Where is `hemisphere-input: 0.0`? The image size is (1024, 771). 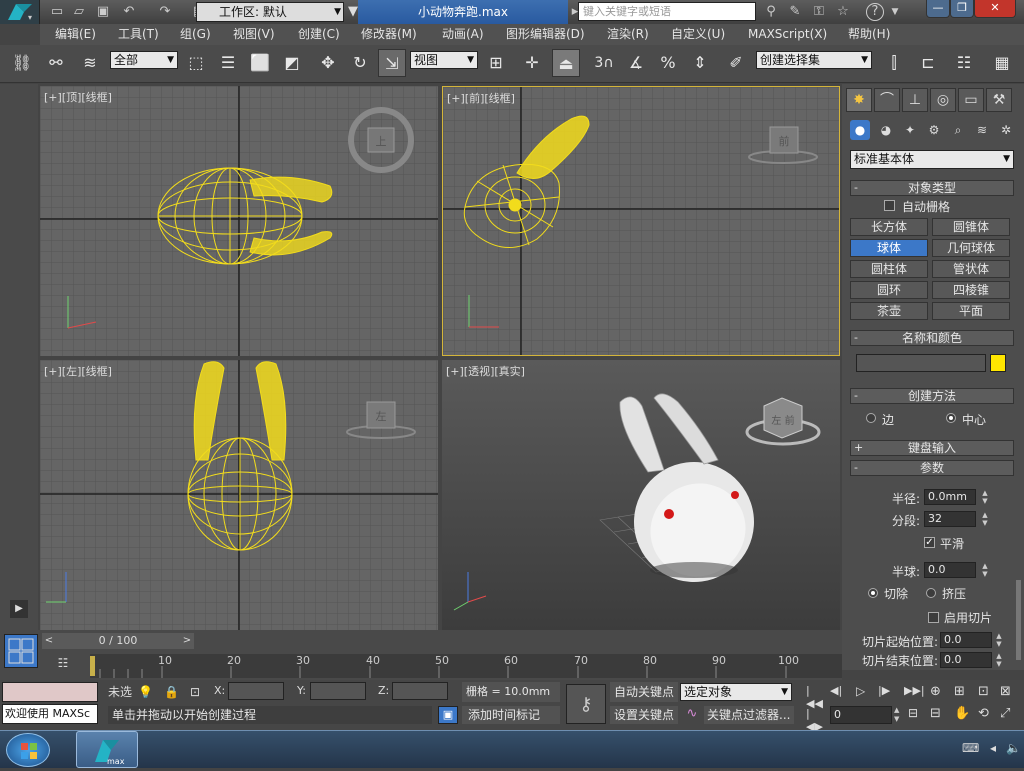
hemisphere-input: 0.0 is located at coordinates (950, 570).